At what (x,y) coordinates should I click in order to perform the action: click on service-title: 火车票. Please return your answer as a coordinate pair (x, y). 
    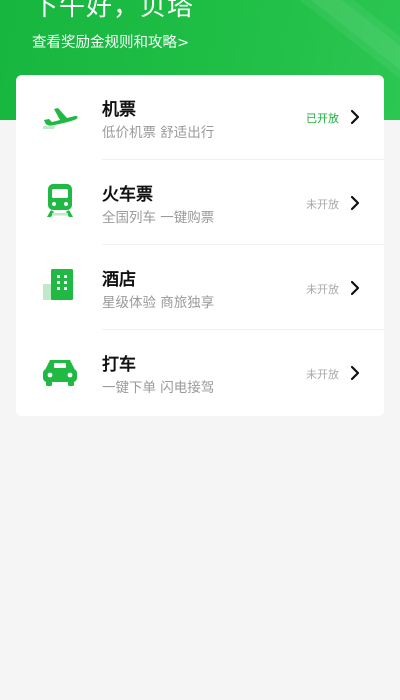
    Looking at the image, I should click on (127, 195).